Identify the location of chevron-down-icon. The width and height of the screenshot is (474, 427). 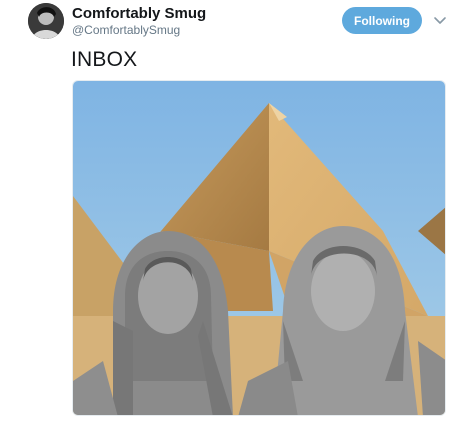
(440, 20).